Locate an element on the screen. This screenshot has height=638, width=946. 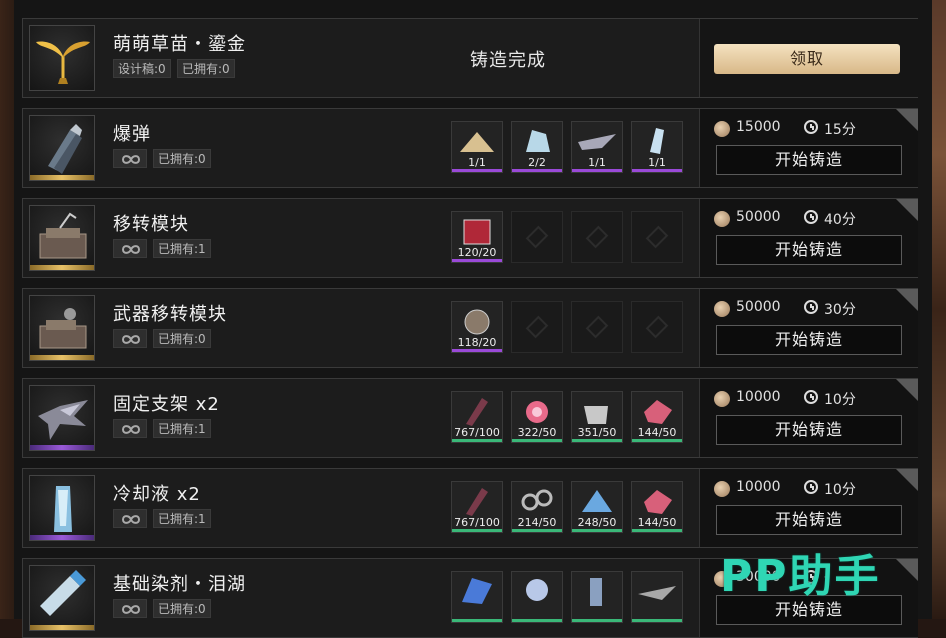
grey-wing-icon is located at coordinates (657, 593).